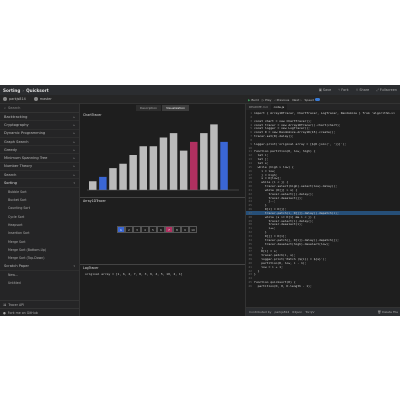  I want to click on branch-name: master, so click(45, 99).